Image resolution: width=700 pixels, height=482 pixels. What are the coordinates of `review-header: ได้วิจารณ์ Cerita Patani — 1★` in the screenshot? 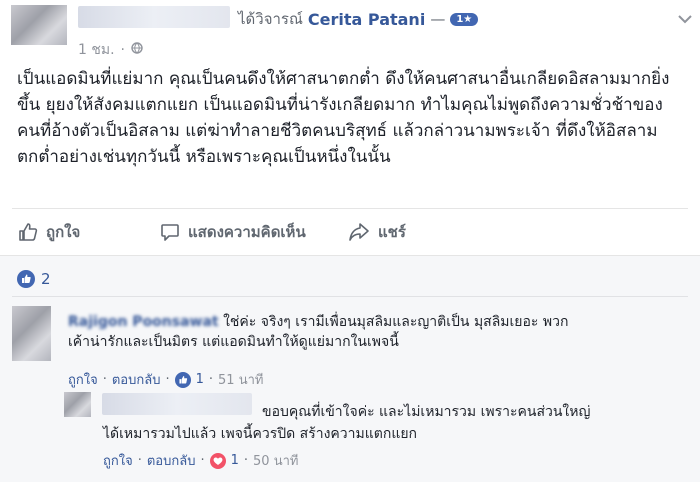 It's located at (358, 19).